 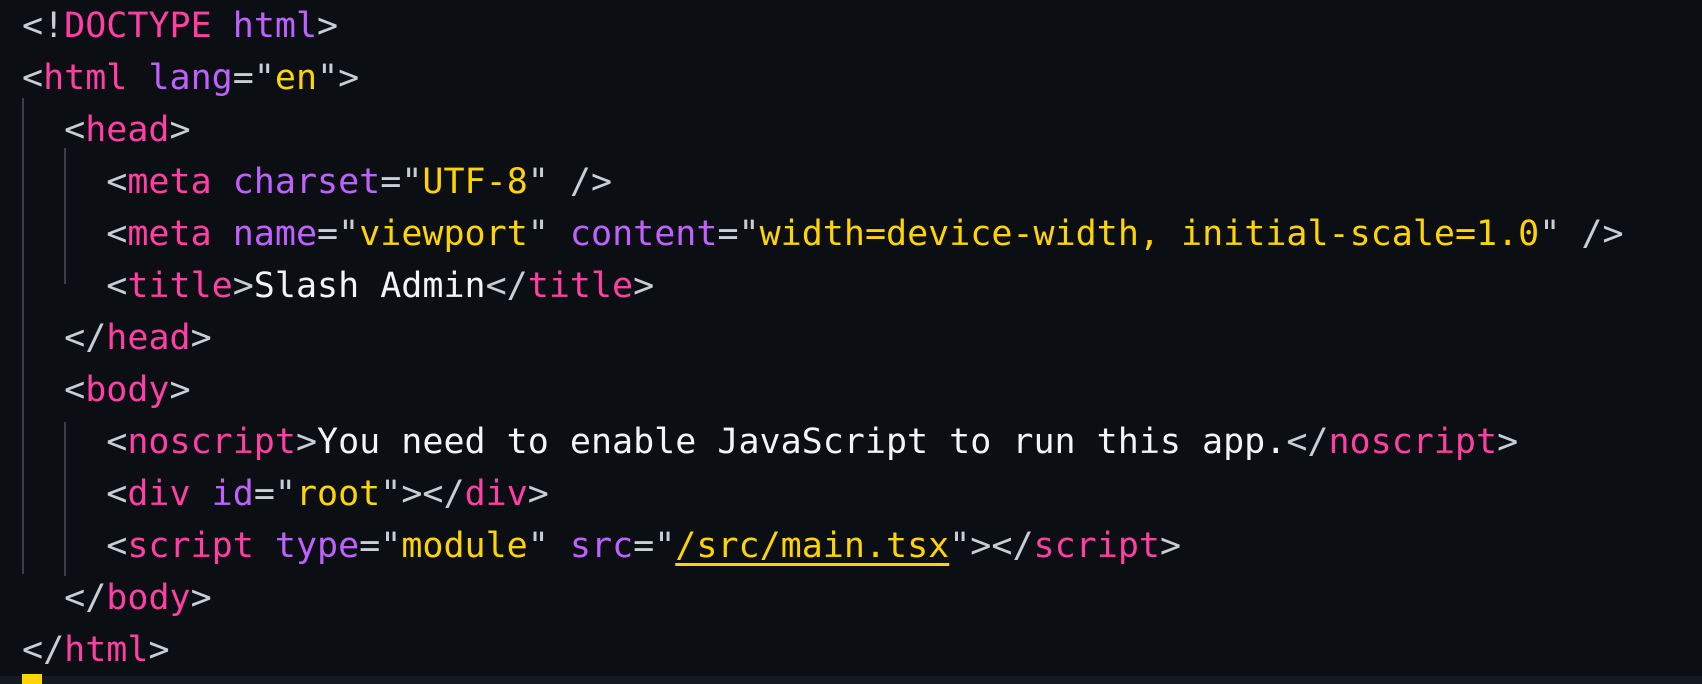 I want to click on code-token: lang, so click(x=190, y=78).